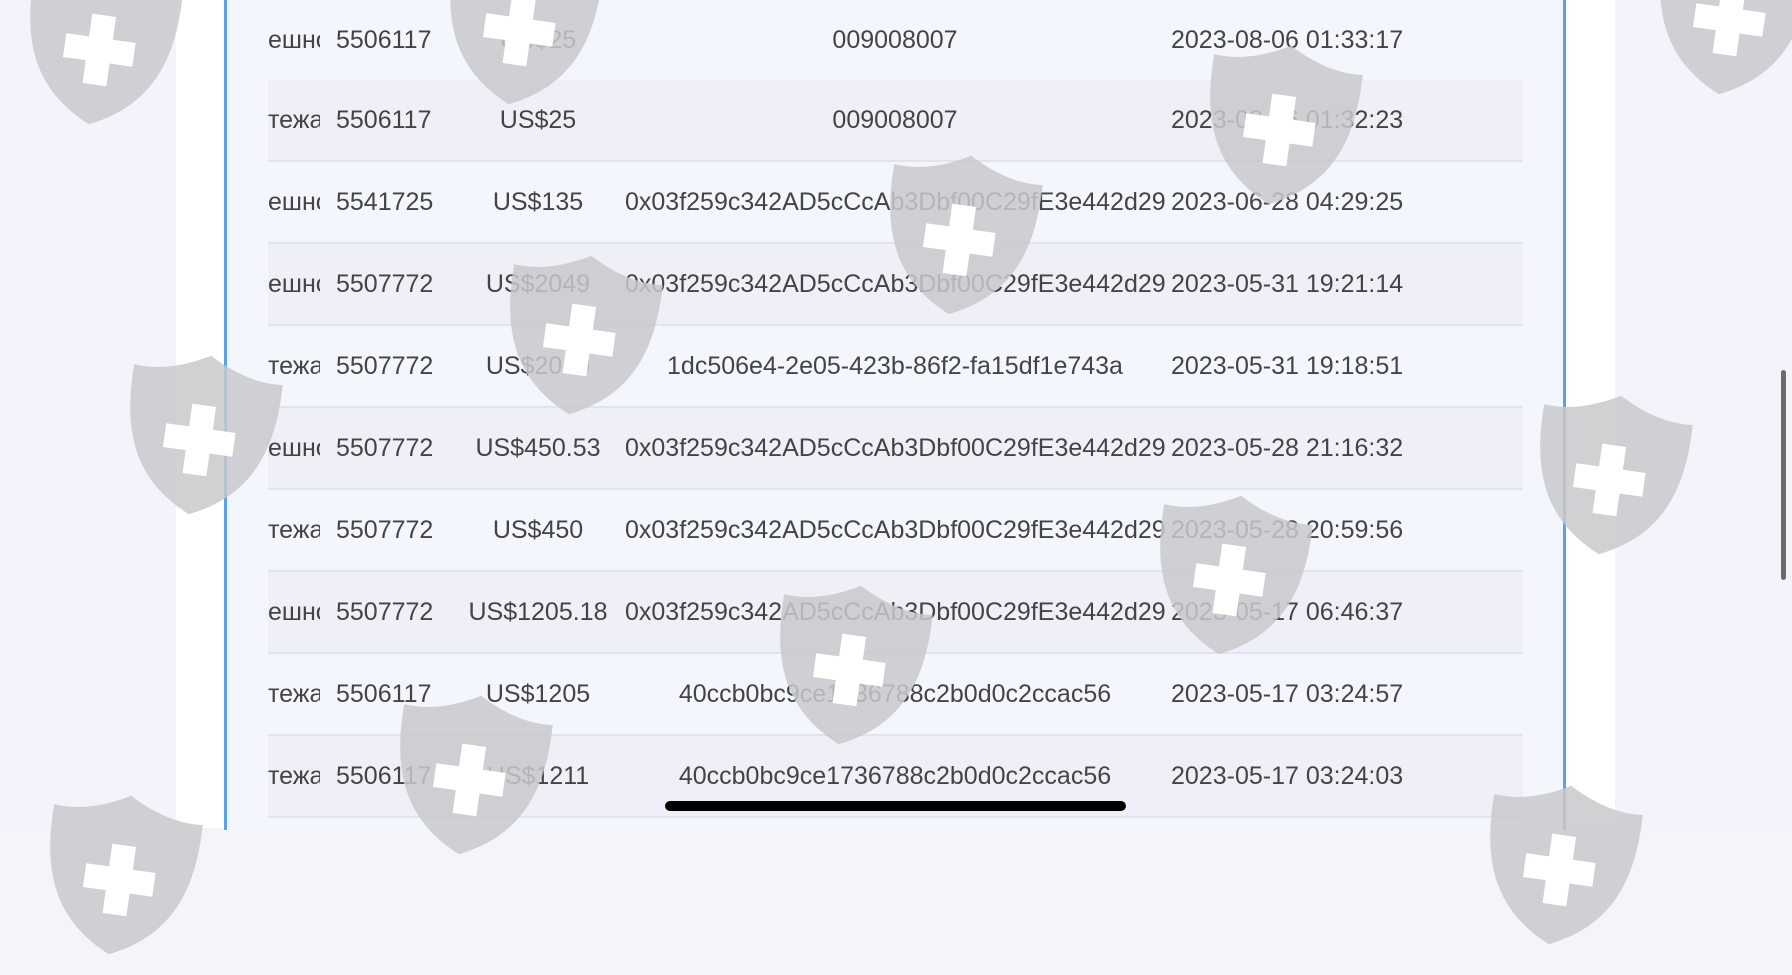  I want to click on right-background, so click(1703, 414).